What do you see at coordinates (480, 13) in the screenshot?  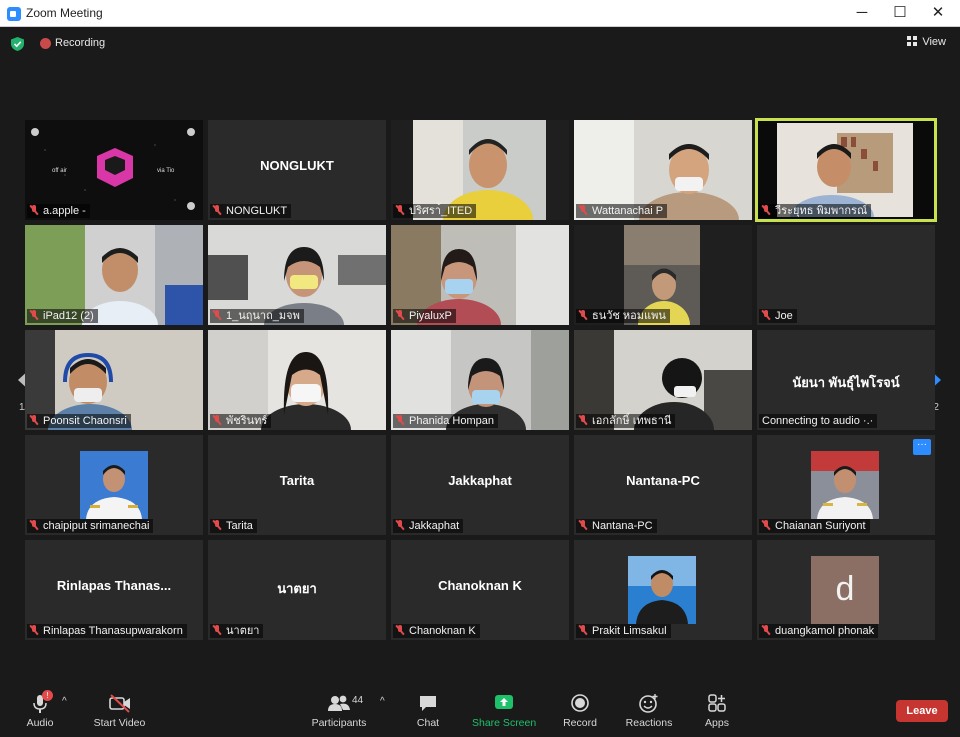 I see `window-titlebar: Zoom Meeting ─ ☐ ✕` at bounding box center [480, 13].